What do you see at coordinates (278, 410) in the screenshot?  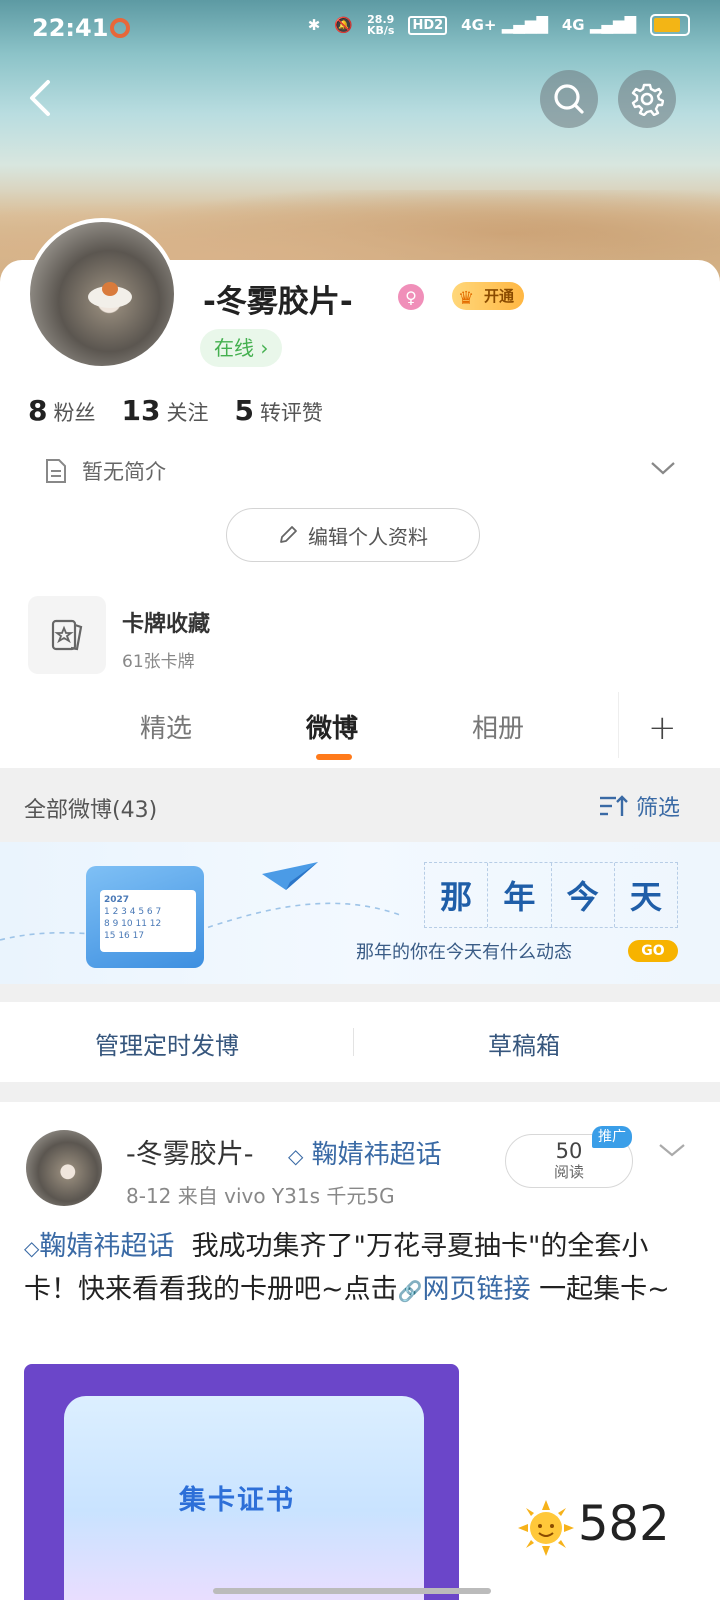 I see `interactions-stat: 5 转评赞` at bounding box center [278, 410].